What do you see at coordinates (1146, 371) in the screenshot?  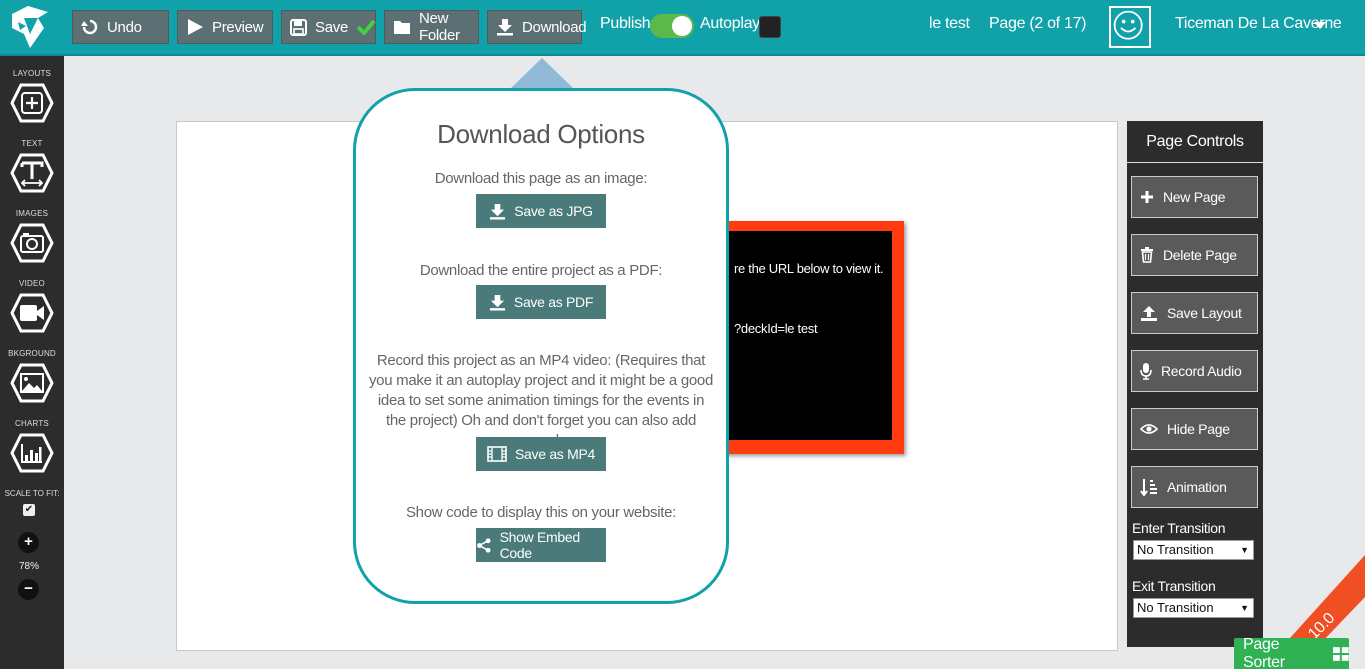 I see `microphone-icon` at bounding box center [1146, 371].